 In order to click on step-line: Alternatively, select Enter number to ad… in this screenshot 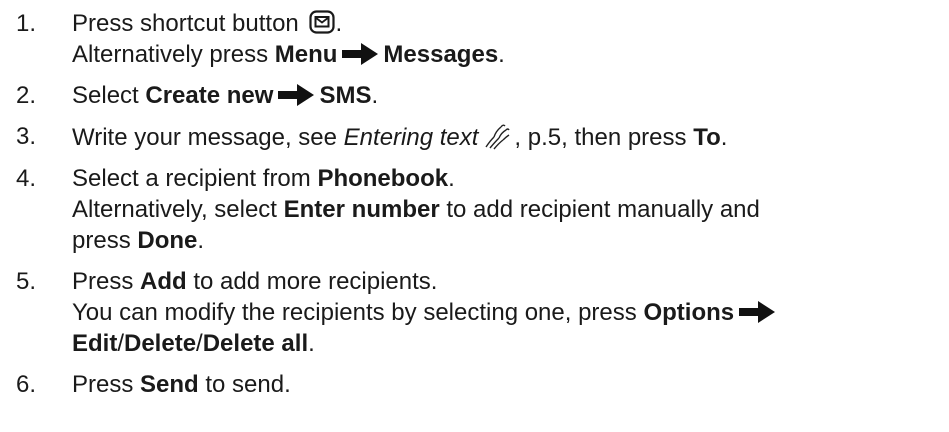, I will do `click(509, 209)`.